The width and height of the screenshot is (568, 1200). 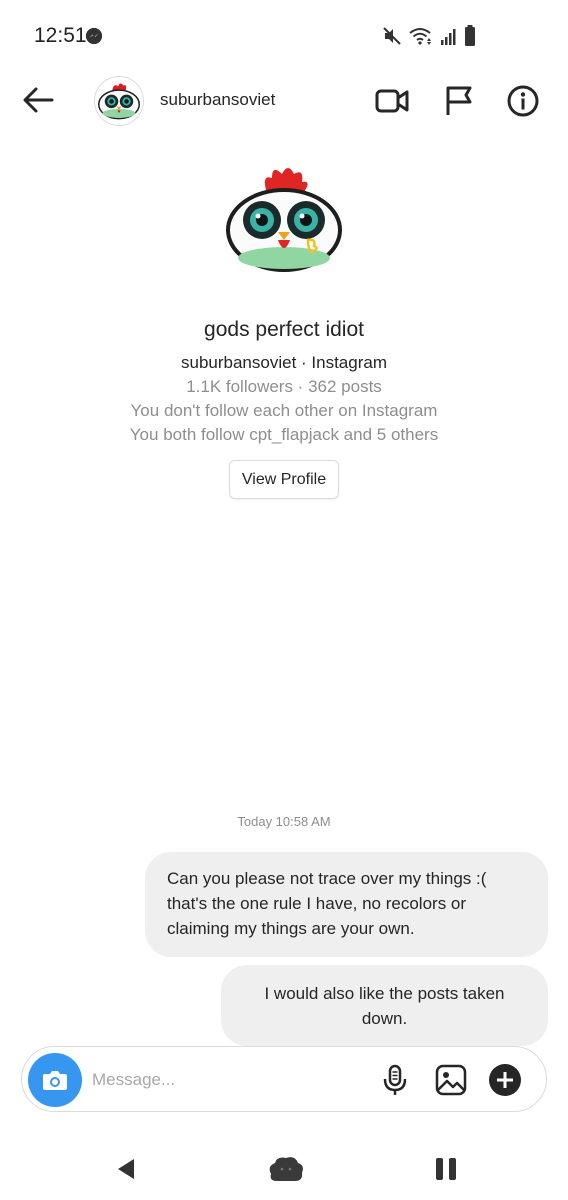 I want to click on info-icon, so click(x=524, y=101).